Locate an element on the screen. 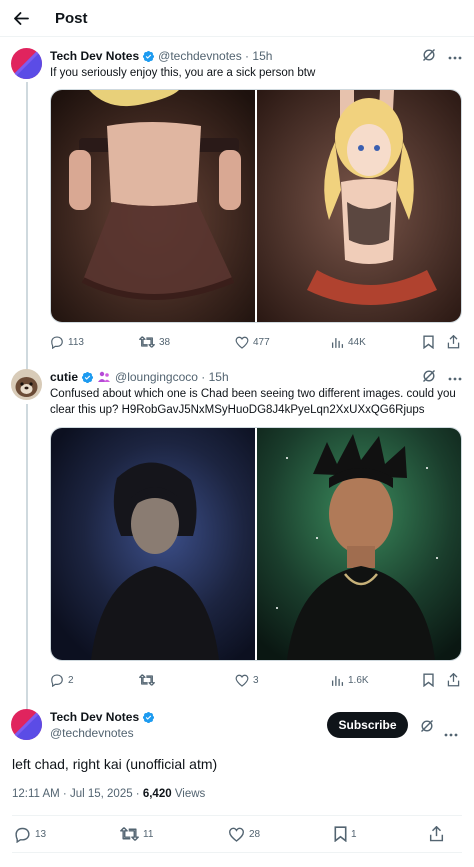 This screenshot has width=474, height=867. views-button: 44K is located at coordinates (377, 342).